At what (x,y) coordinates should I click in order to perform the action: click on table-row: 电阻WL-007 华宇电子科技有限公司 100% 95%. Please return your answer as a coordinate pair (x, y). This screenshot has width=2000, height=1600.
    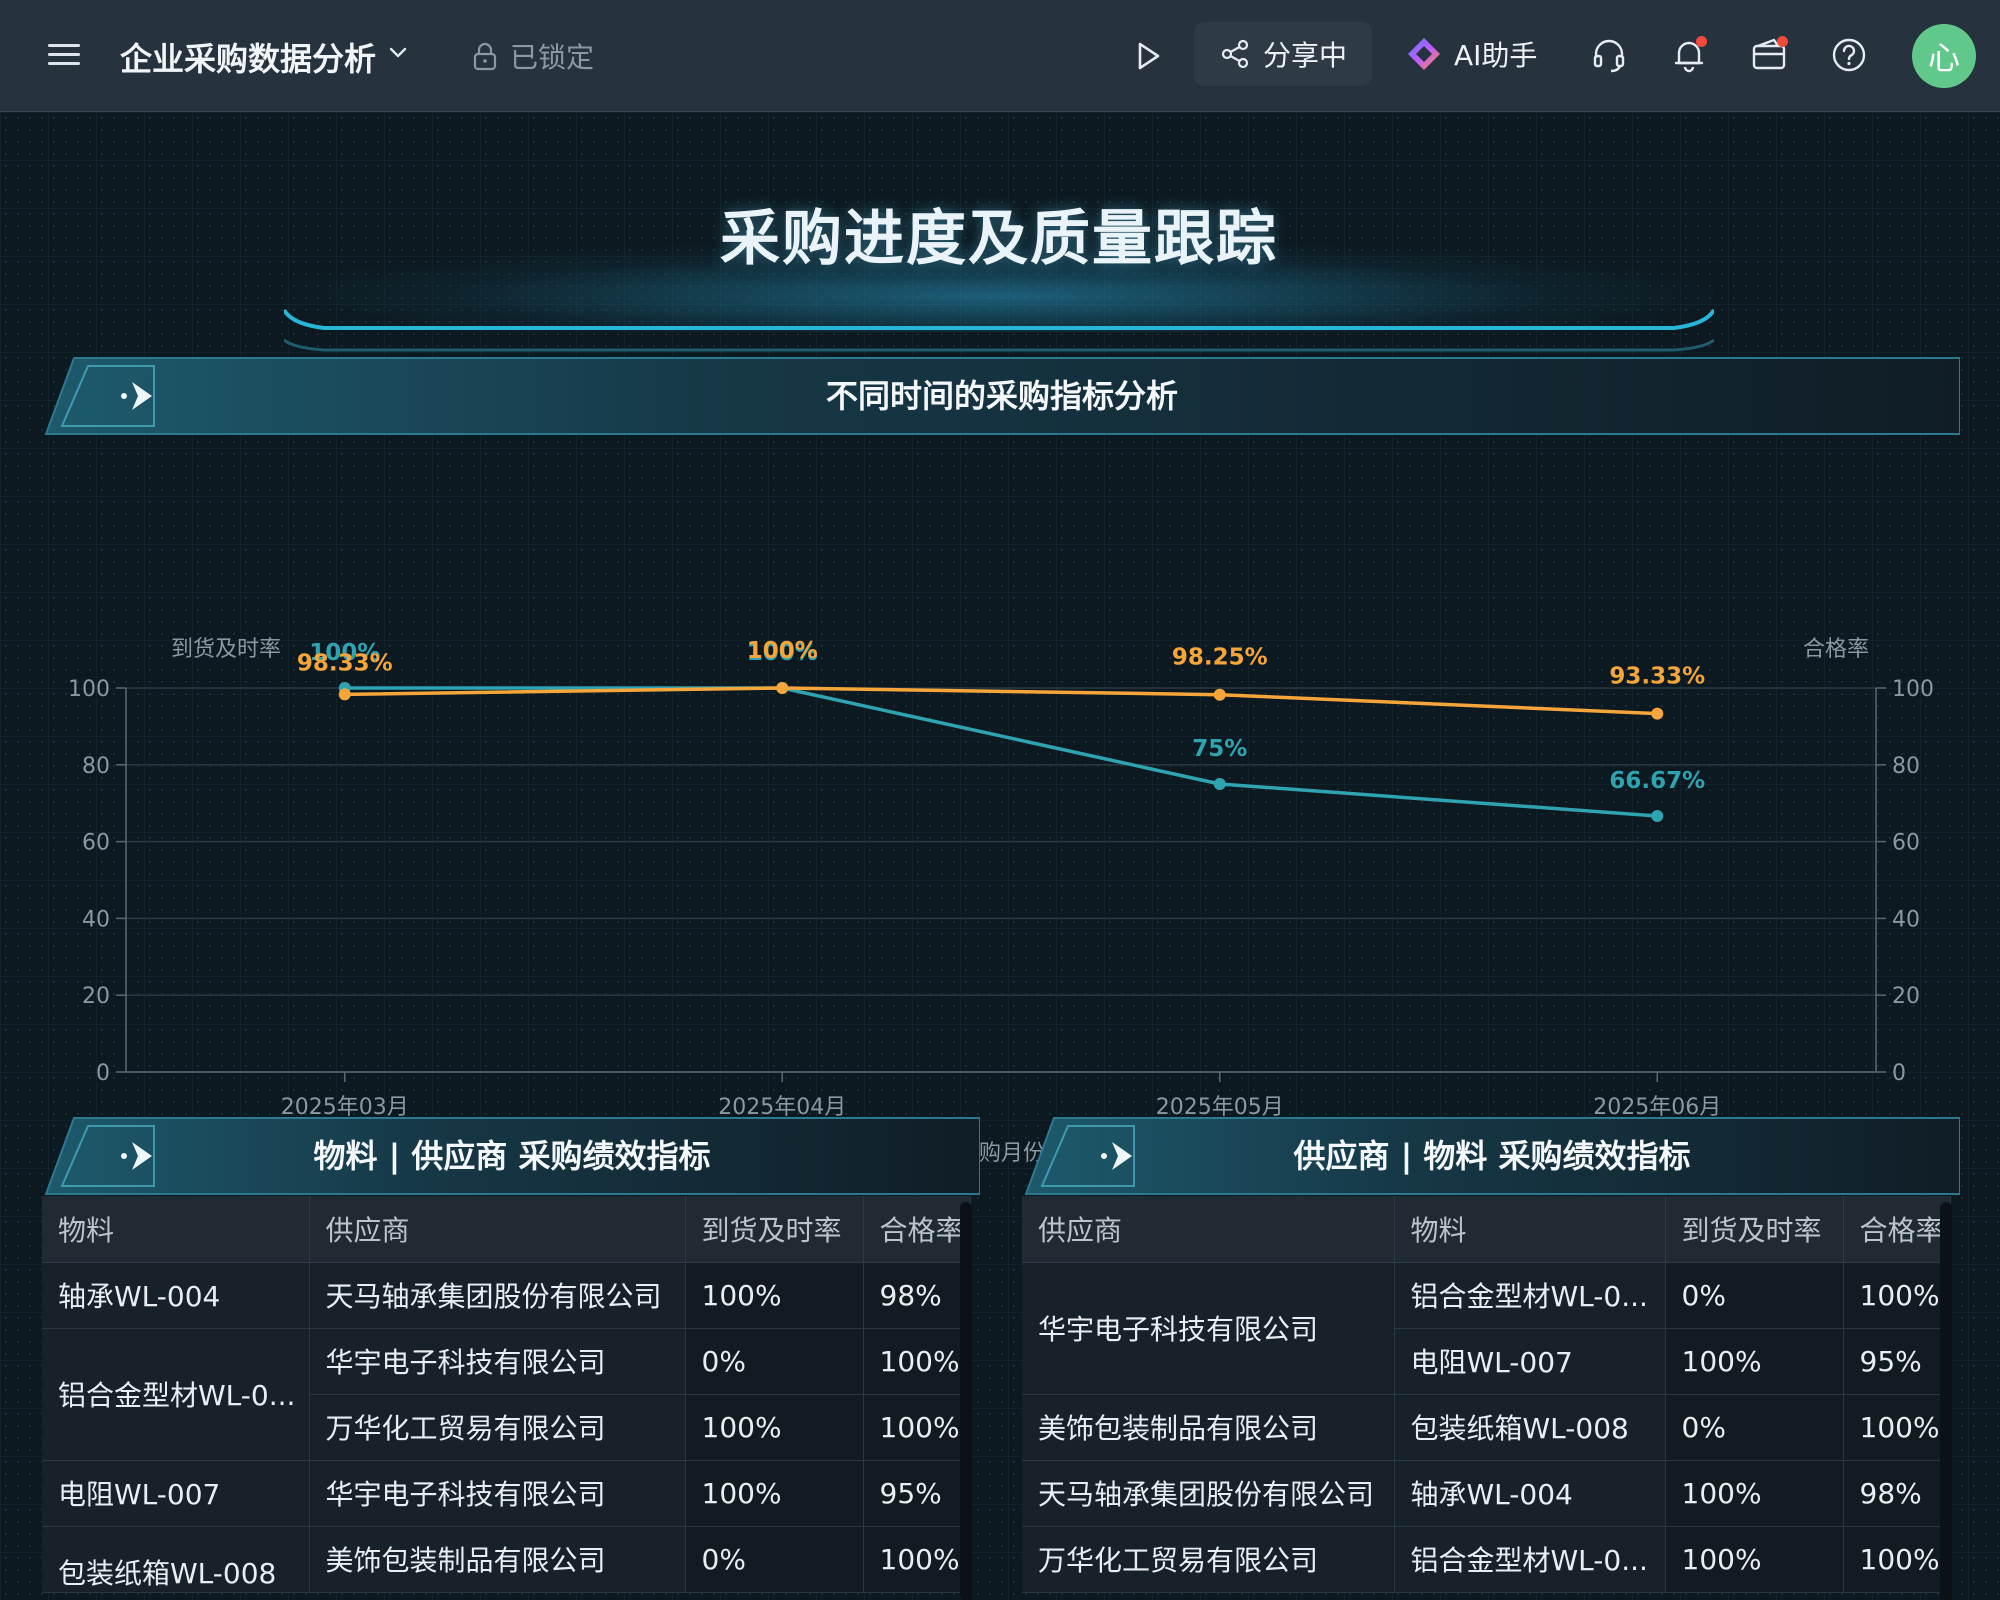
    Looking at the image, I should click on (506, 1493).